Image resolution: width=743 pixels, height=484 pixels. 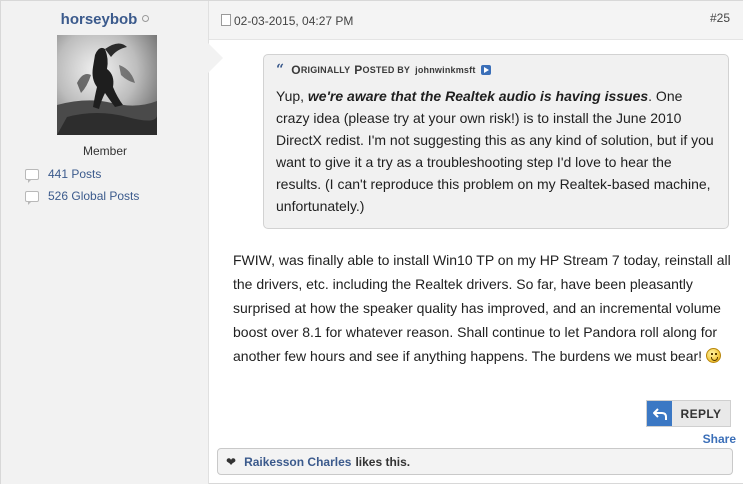 What do you see at coordinates (146, 18) in the screenshot?
I see `online-status-icon` at bounding box center [146, 18].